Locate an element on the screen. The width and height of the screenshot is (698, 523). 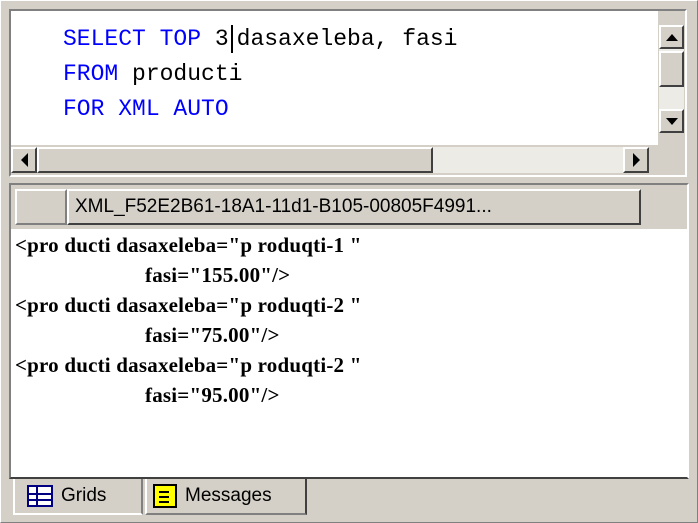
code-line-1: SELECT TOP 3 dasaxeleba, fasi is located at coordinates (260, 39).